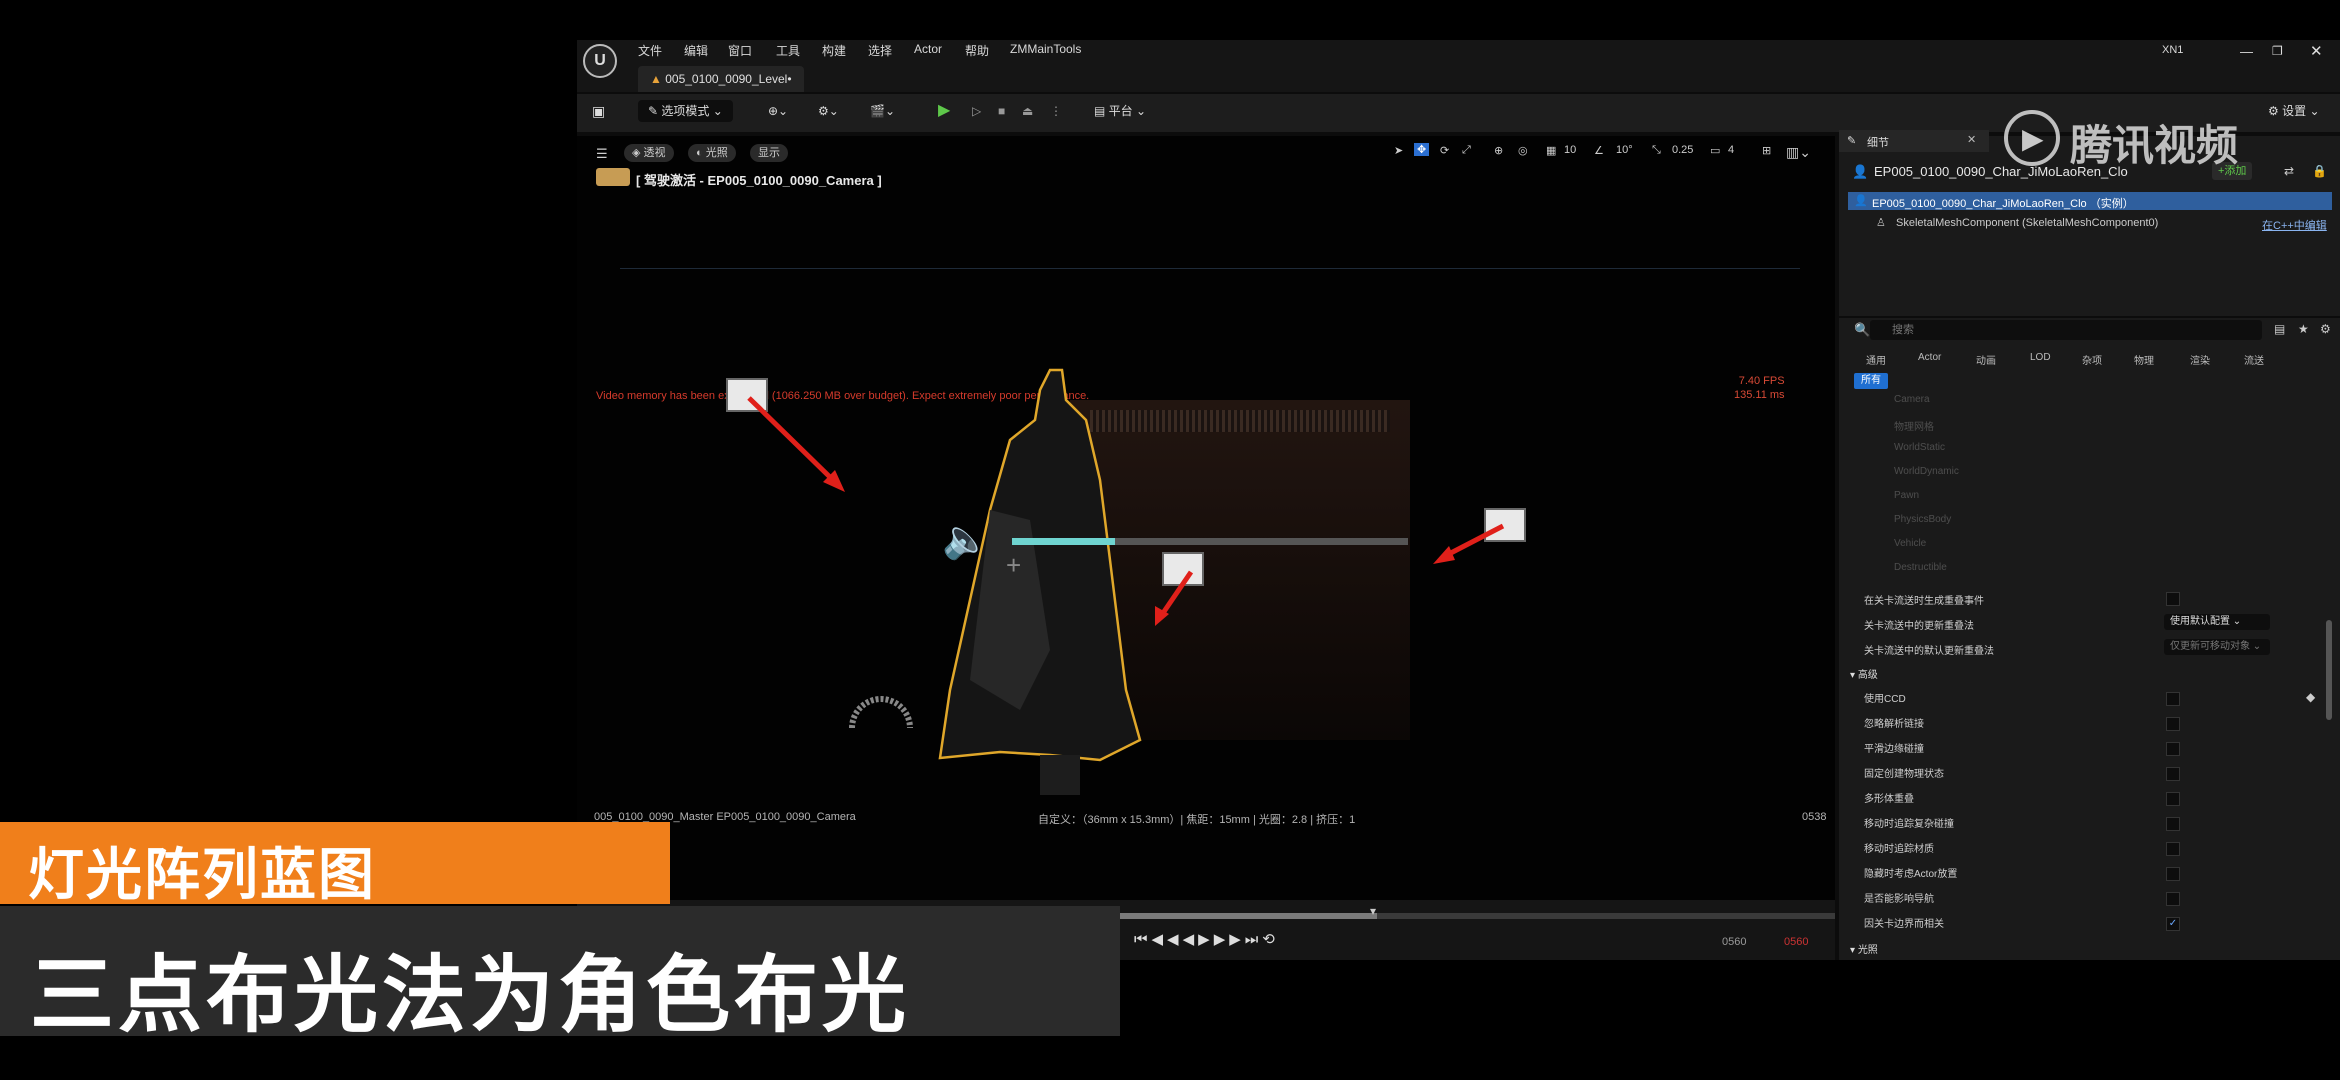 The image size is (2340, 1080). What do you see at coordinates (2173, 699) in the screenshot?
I see `use-ccd-checkbox` at bounding box center [2173, 699].